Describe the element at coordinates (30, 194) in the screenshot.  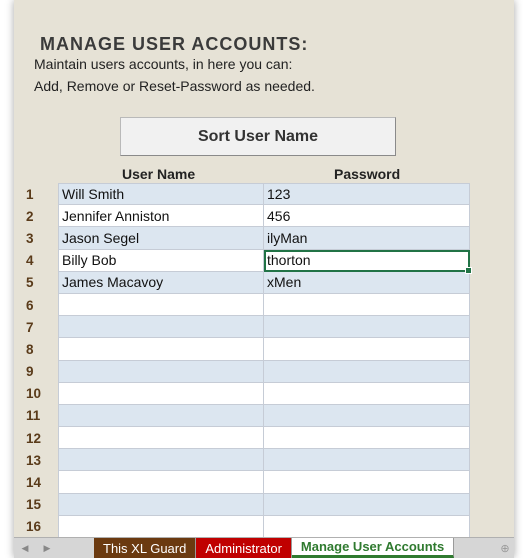
I see `row-number: 1` at that location.